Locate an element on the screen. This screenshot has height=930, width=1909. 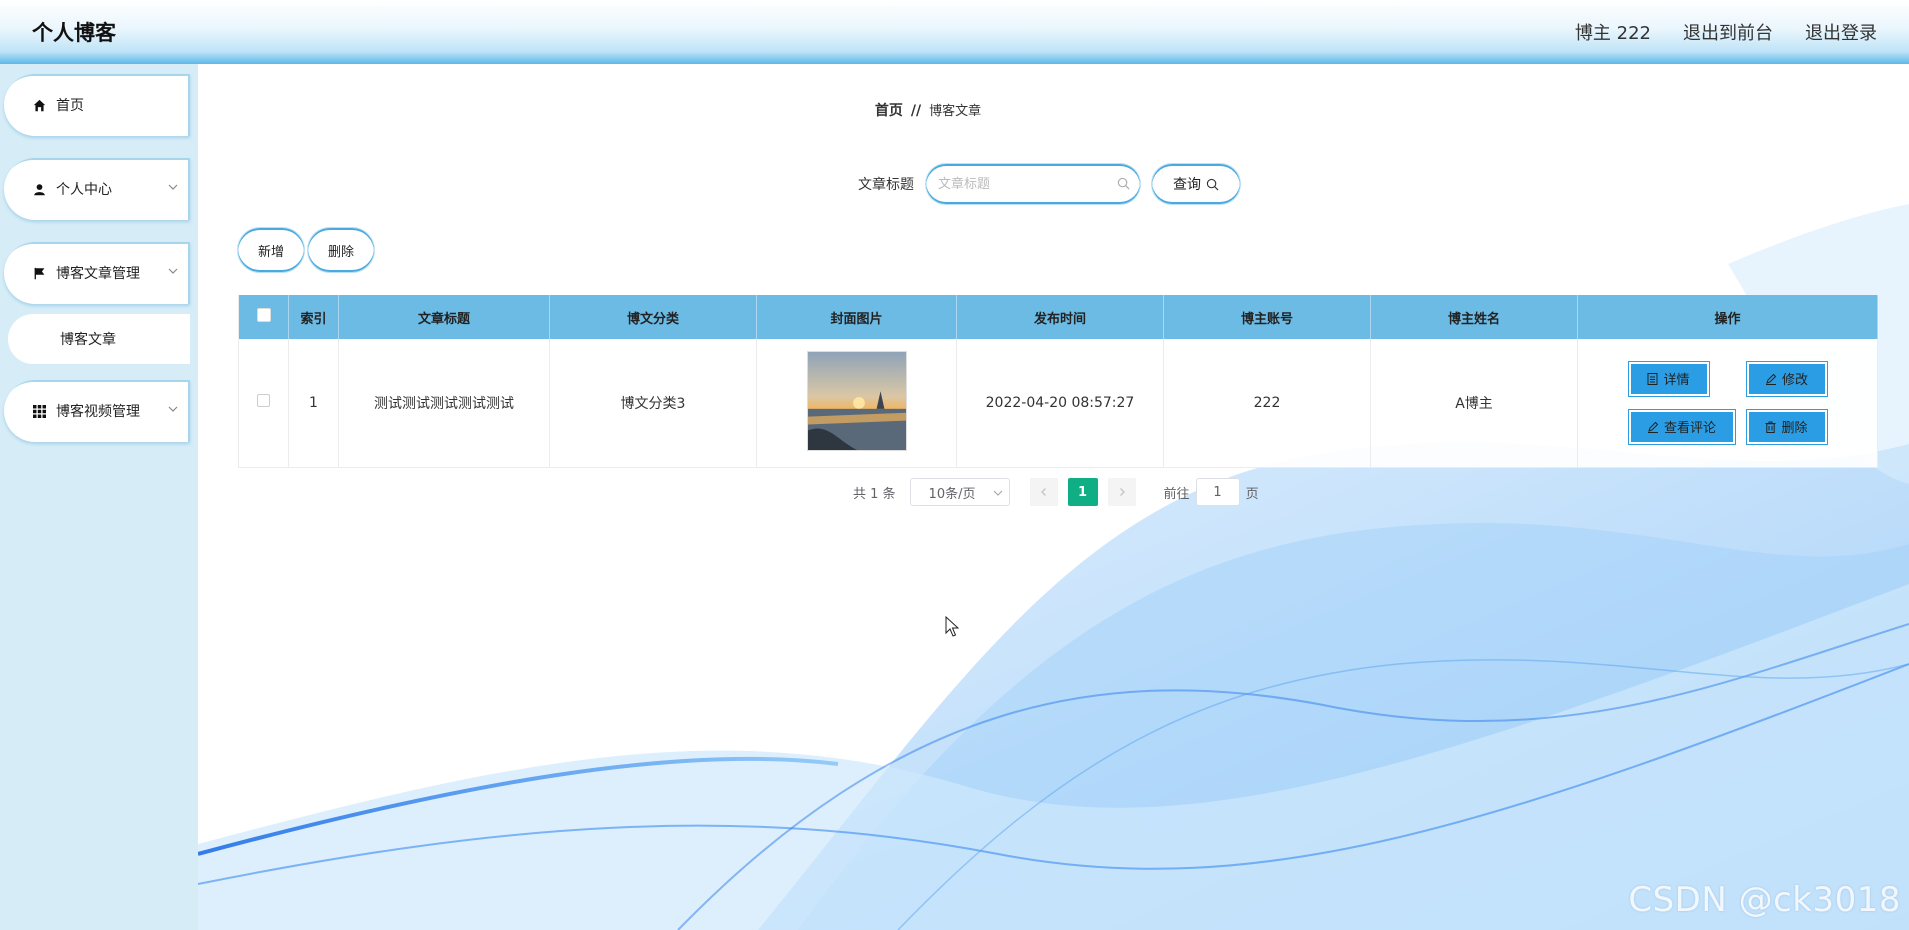
trash-icon is located at coordinates (1770, 427).